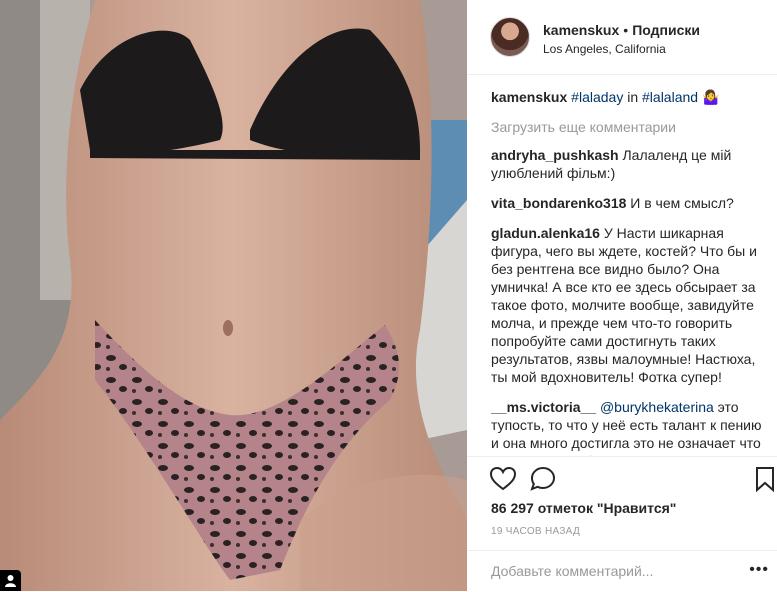  Describe the element at coordinates (670, 97) in the screenshot. I see `hashtag-link: #lalaland` at that location.